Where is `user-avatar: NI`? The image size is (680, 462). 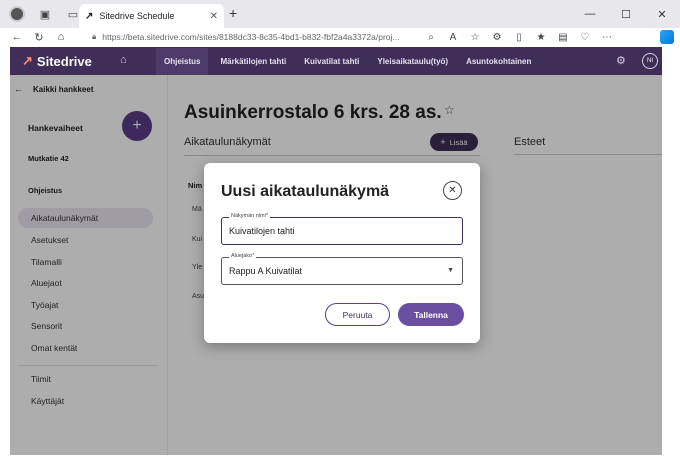
user-avatar: NI is located at coordinates (650, 61).